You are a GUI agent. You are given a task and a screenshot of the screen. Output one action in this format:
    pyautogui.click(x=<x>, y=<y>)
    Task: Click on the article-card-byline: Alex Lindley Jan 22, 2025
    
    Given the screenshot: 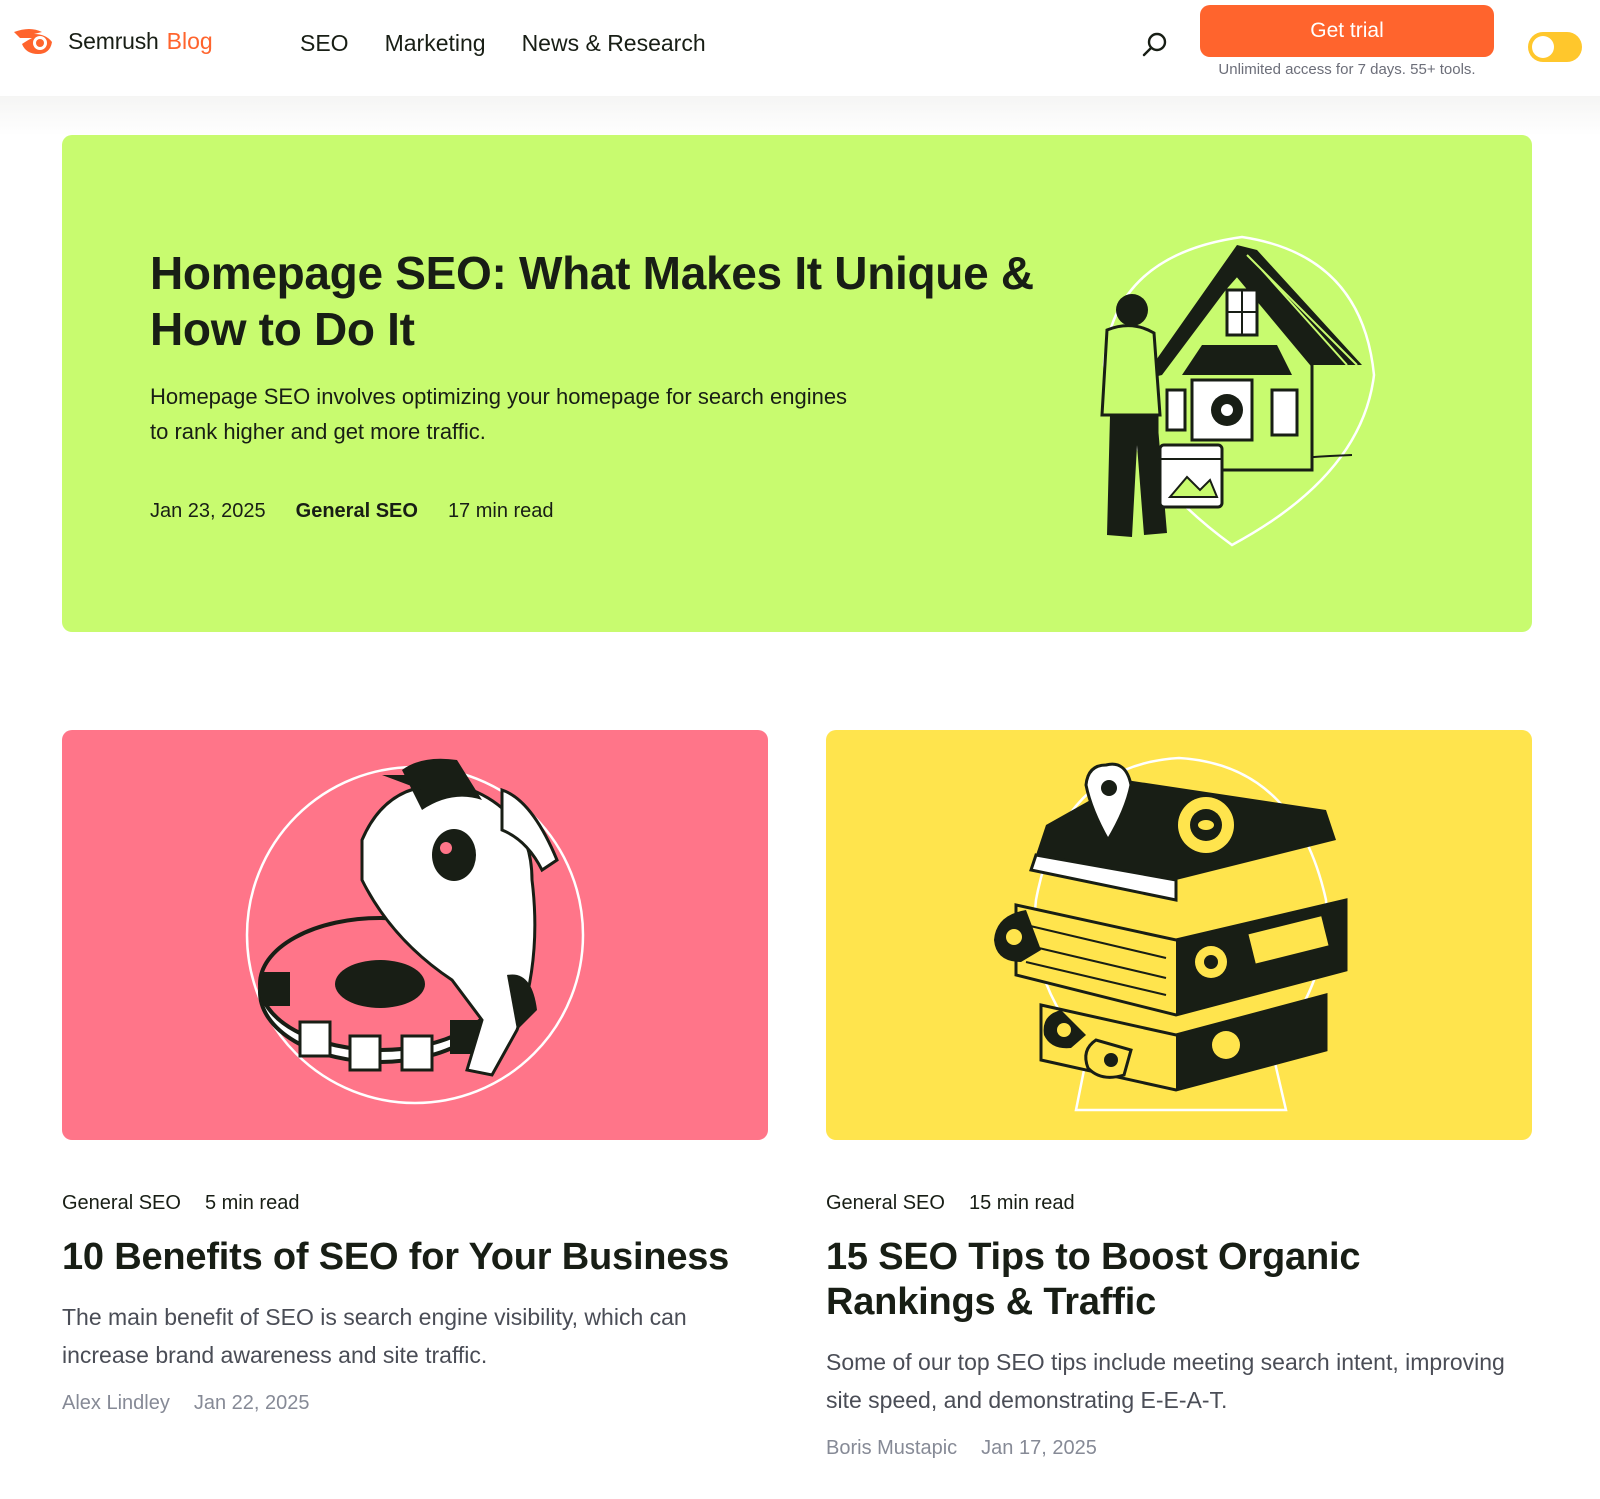 What is the action you would take?
    pyautogui.click(x=415, y=1403)
    